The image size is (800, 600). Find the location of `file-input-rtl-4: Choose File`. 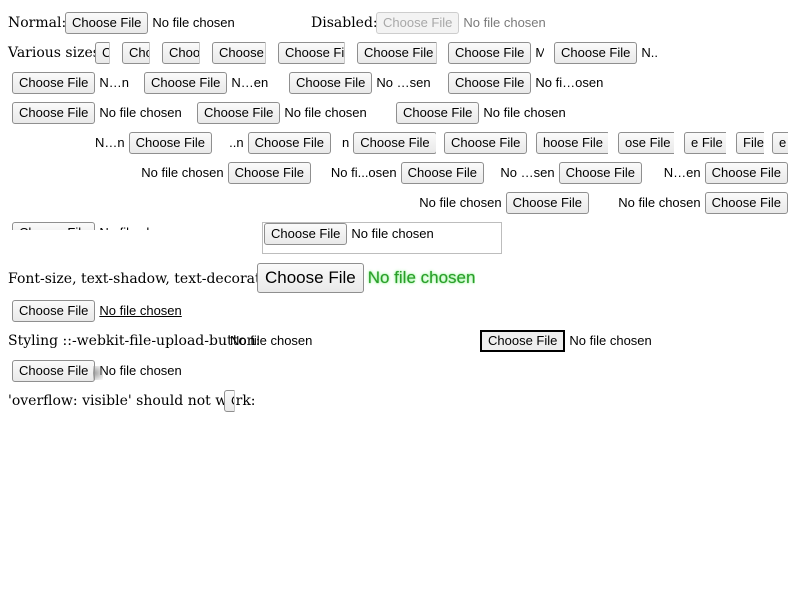

file-input-rtl-4: Choose File is located at coordinates (486, 143).